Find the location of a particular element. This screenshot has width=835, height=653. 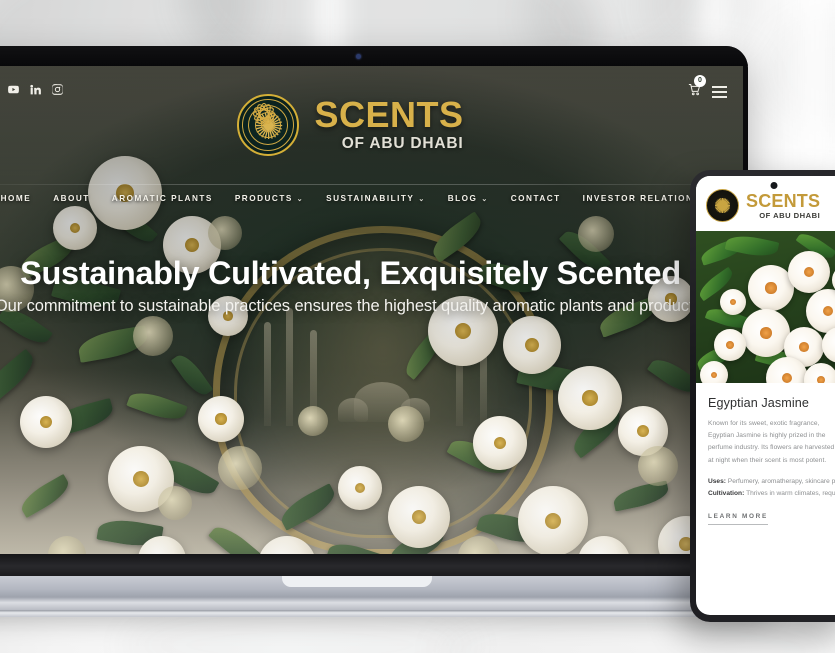

linkedin-icon is located at coordinates (35, 89).